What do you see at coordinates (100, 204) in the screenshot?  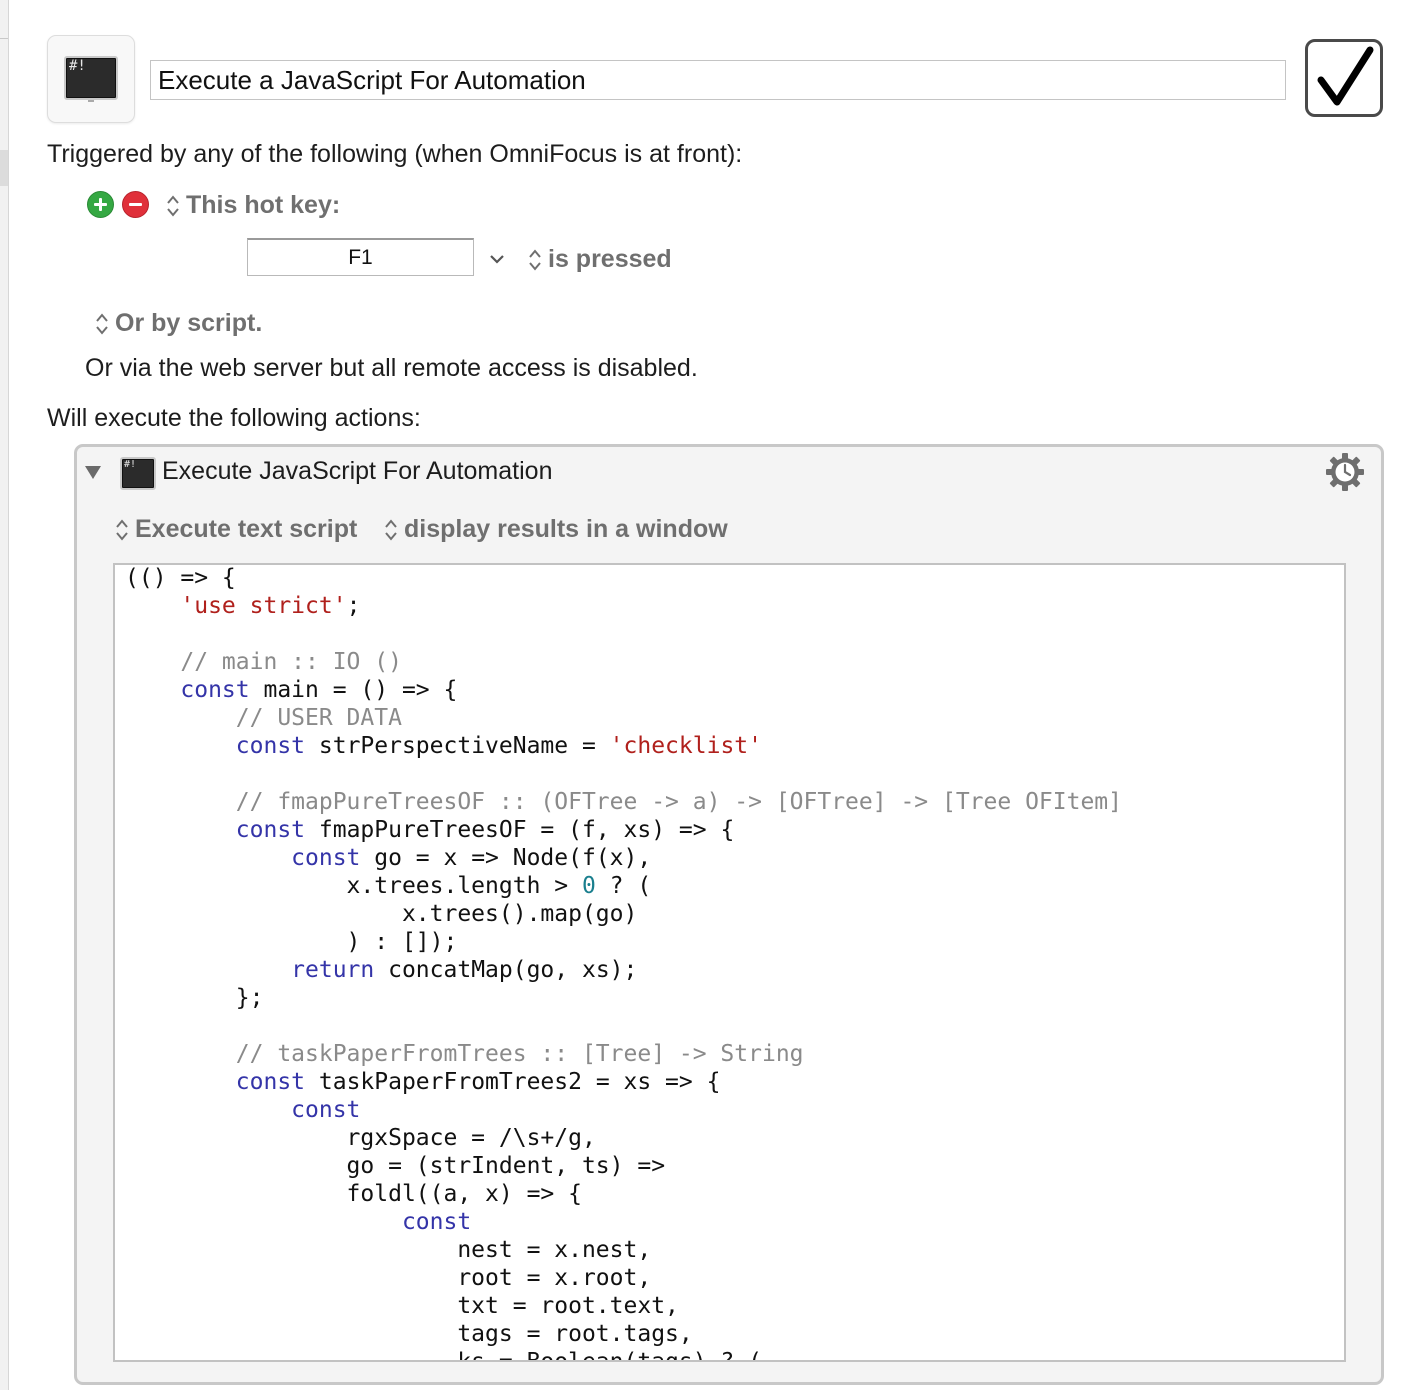 I see `add-trigger-button` at bounding box center [100, 204].